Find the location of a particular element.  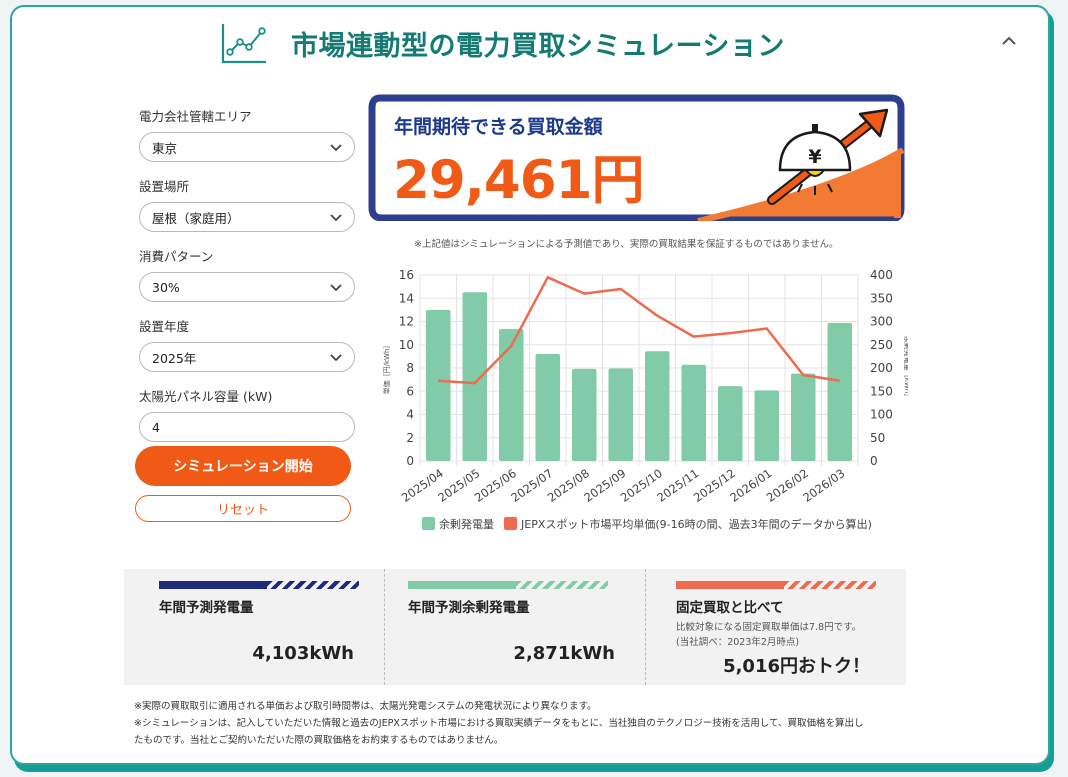

yen-bulb-rising-arrow-icon: ¥ is located at coordinates (828, 156).